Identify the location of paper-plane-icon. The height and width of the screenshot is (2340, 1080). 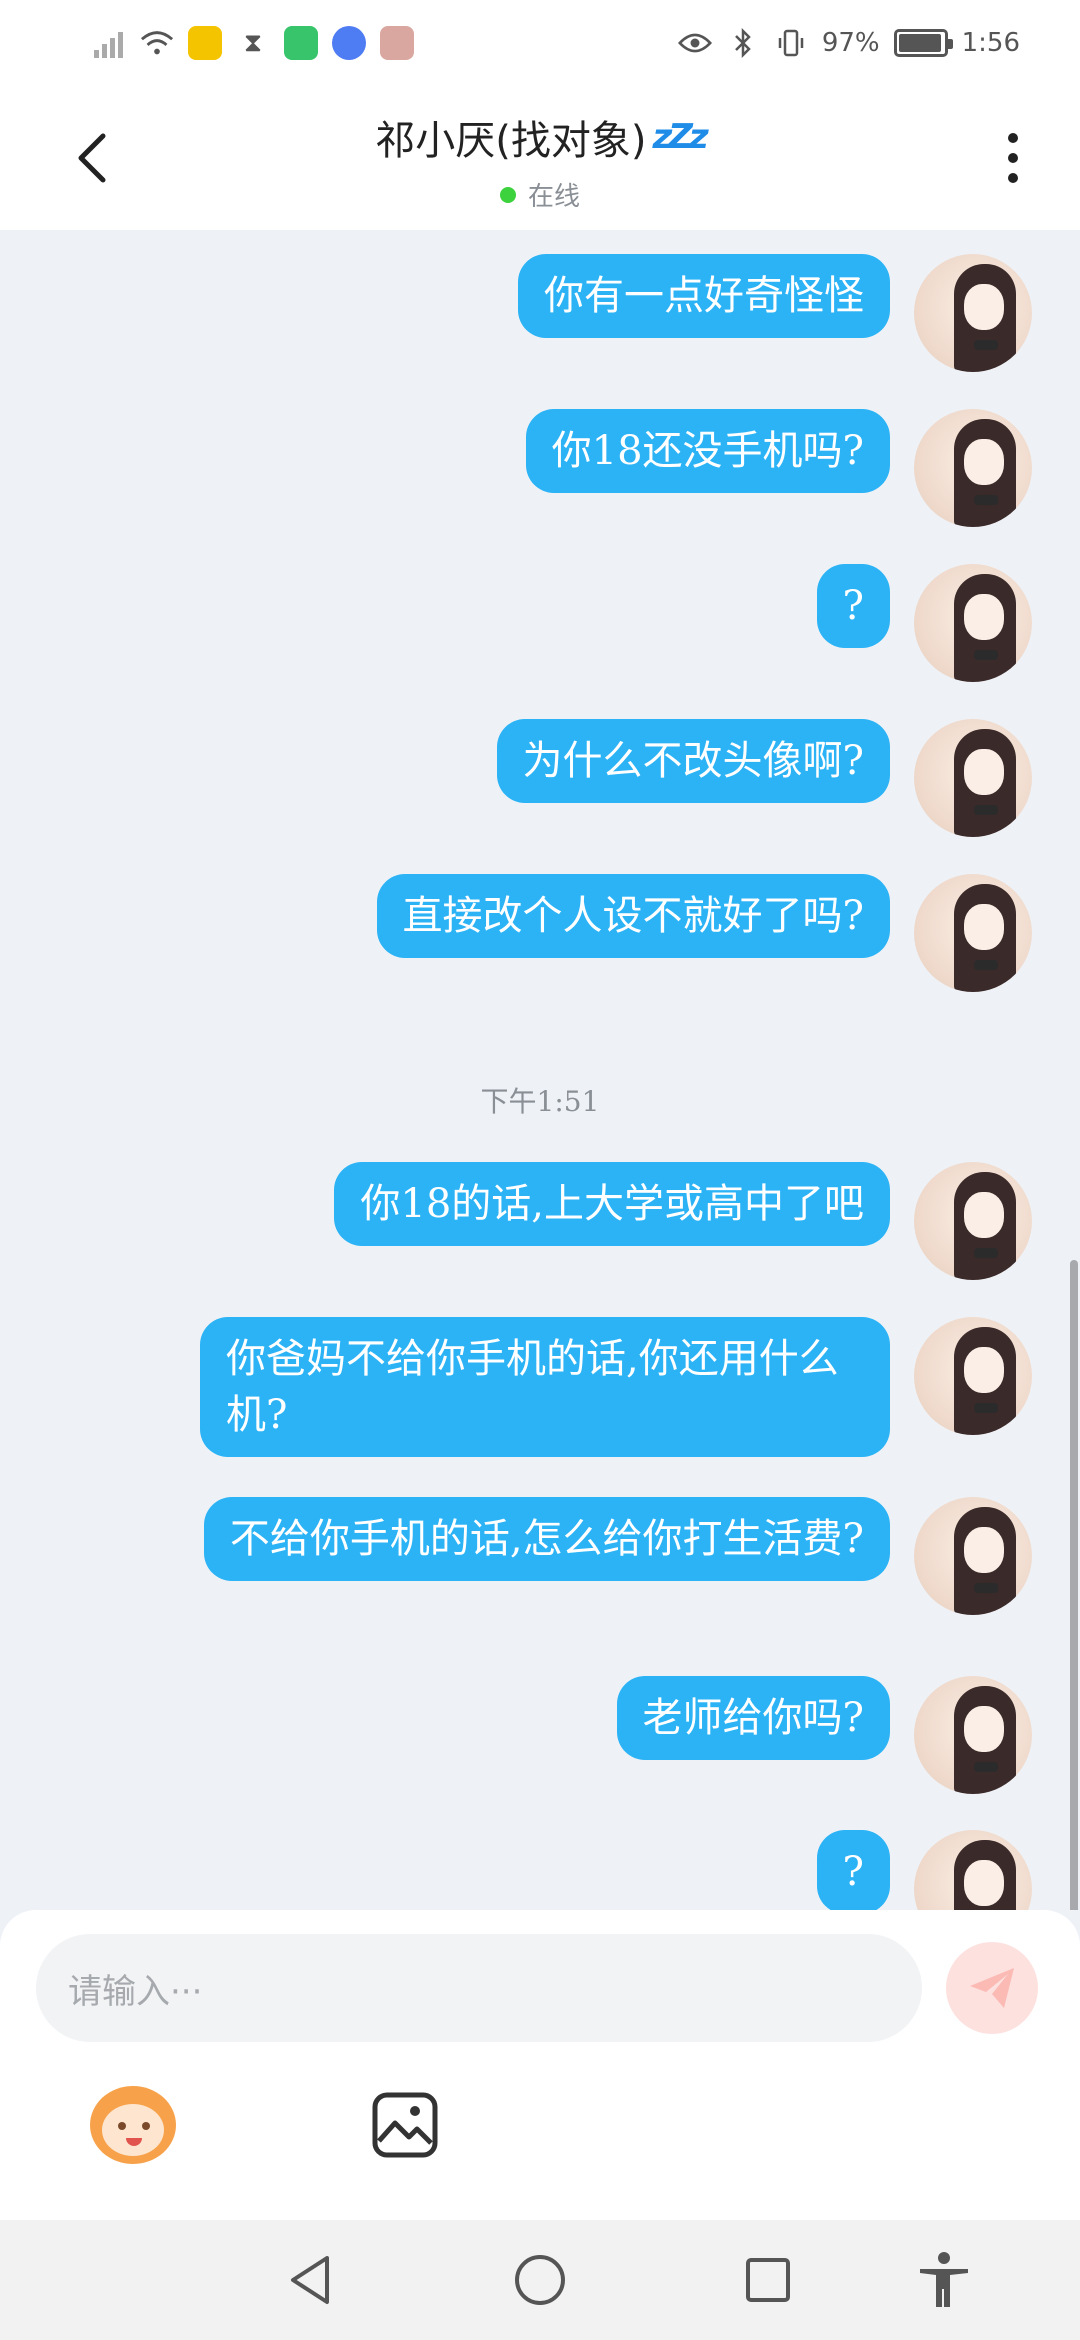
(992, 1988).